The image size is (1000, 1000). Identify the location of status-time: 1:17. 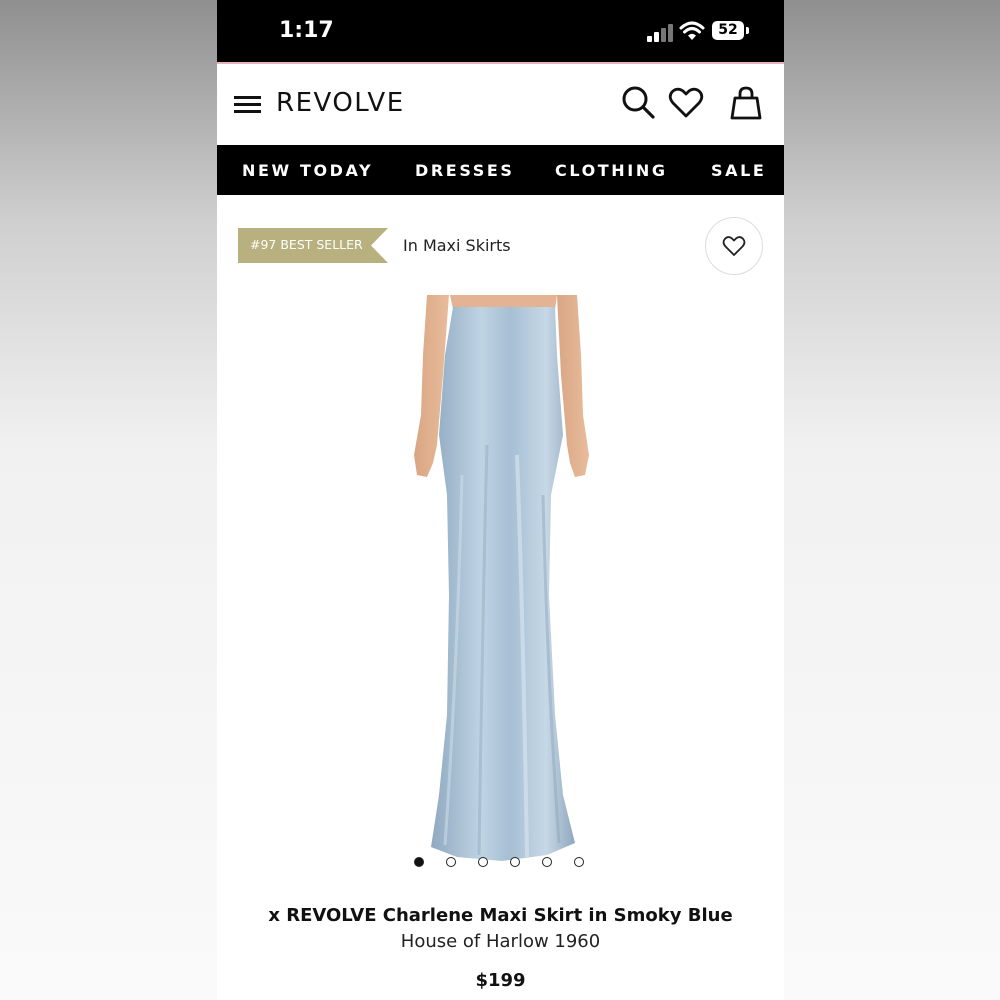
(306, 30).